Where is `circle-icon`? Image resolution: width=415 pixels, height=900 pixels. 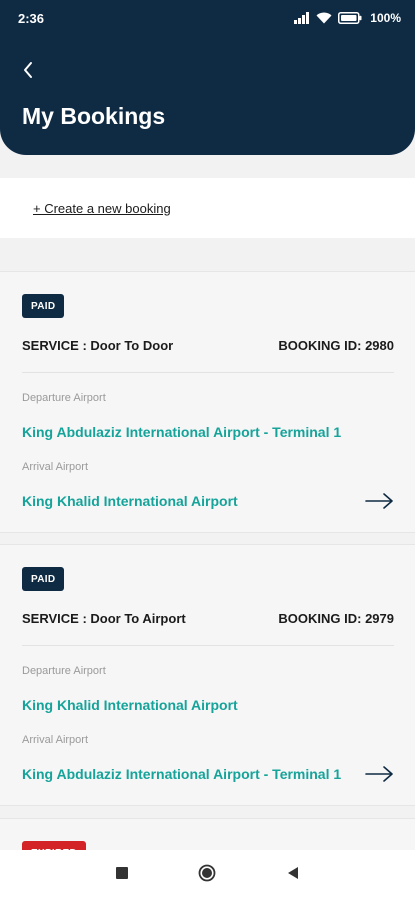
circle-icon is located at coordinates (207, 875).